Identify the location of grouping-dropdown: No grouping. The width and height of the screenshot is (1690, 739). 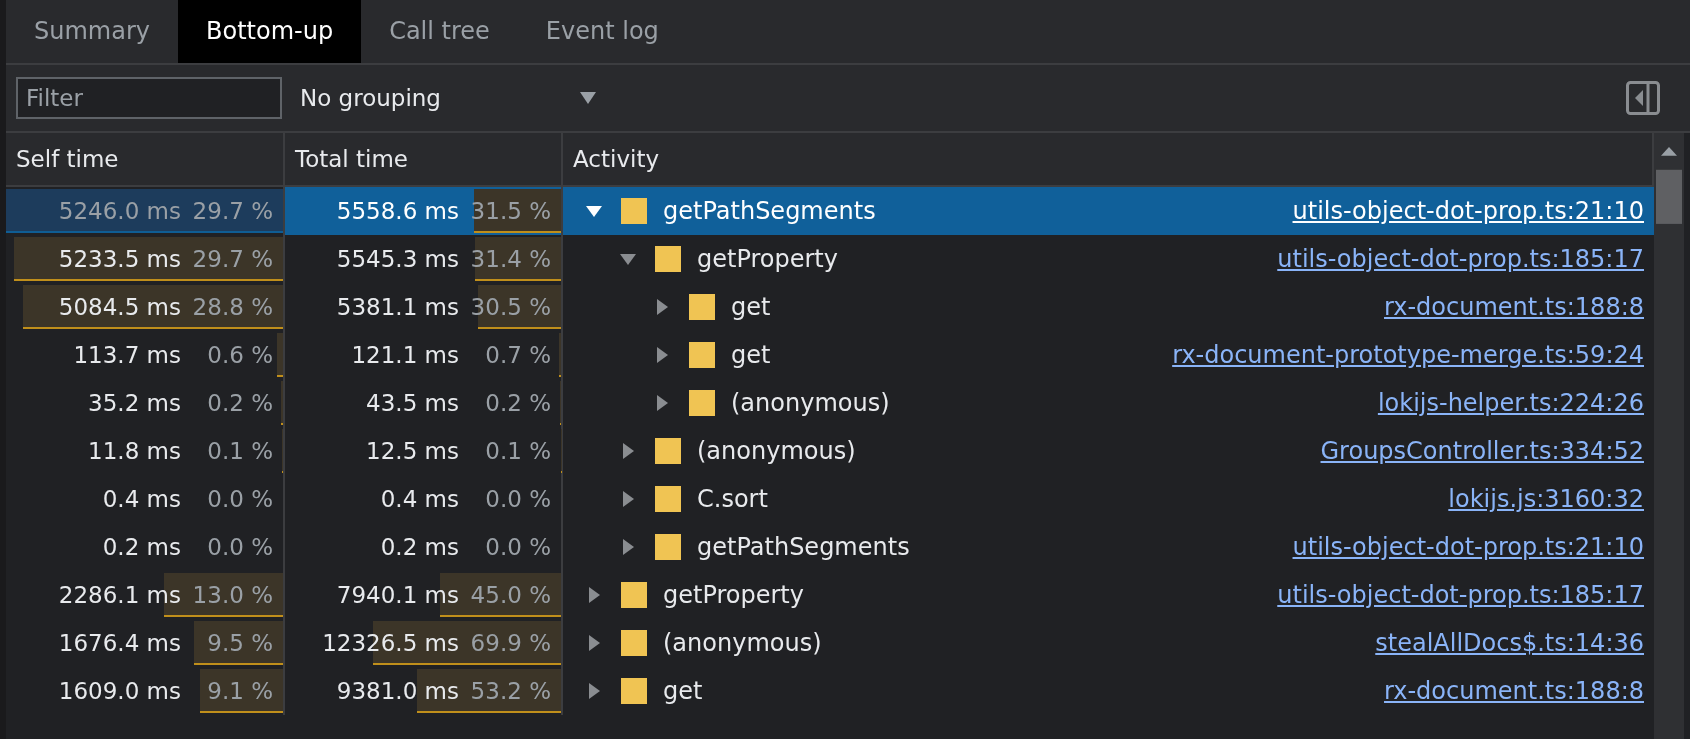
(450, 98).